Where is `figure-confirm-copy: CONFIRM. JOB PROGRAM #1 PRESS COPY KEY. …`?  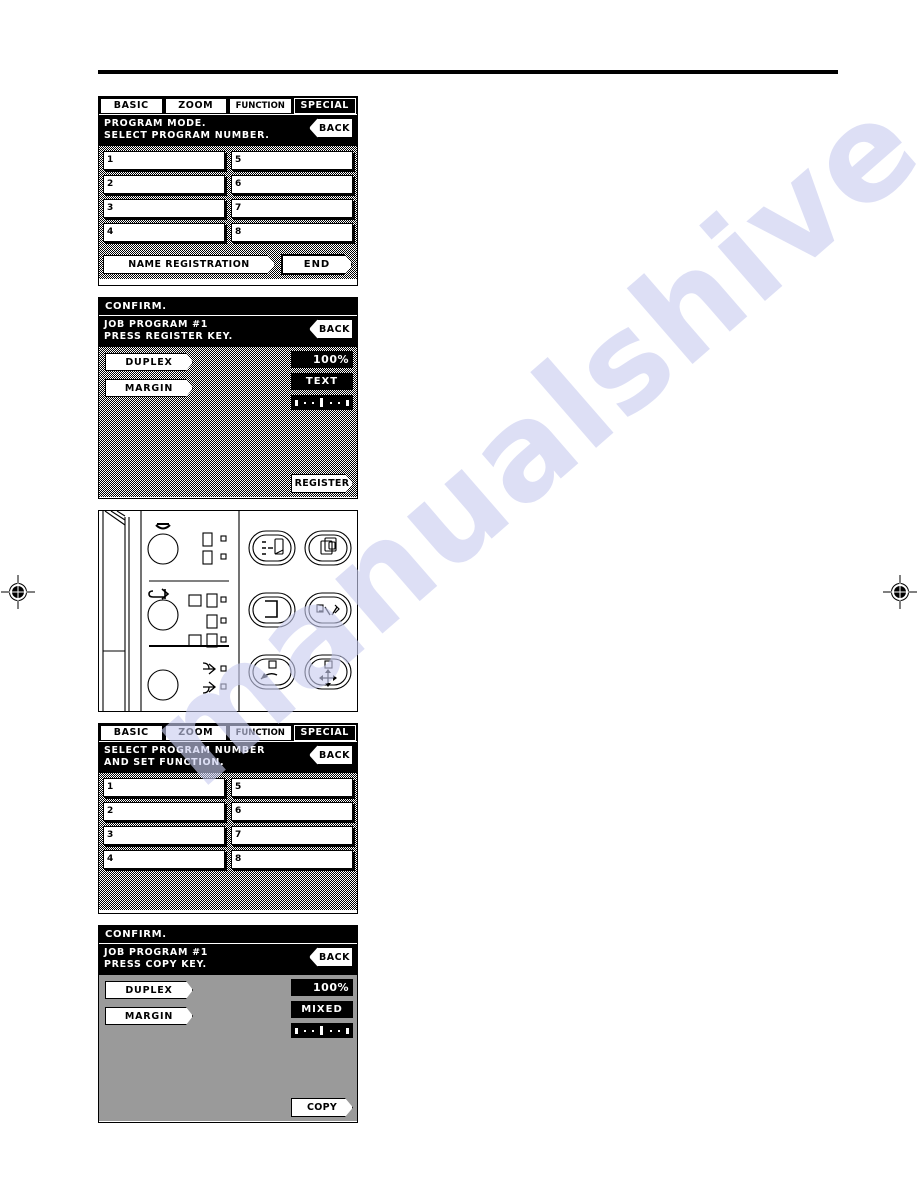
figure-confirm-copy: CONFIRM. JOB PROGRAM #1 PRESS COPY KEY. … is located at coordinates (229, 1024).